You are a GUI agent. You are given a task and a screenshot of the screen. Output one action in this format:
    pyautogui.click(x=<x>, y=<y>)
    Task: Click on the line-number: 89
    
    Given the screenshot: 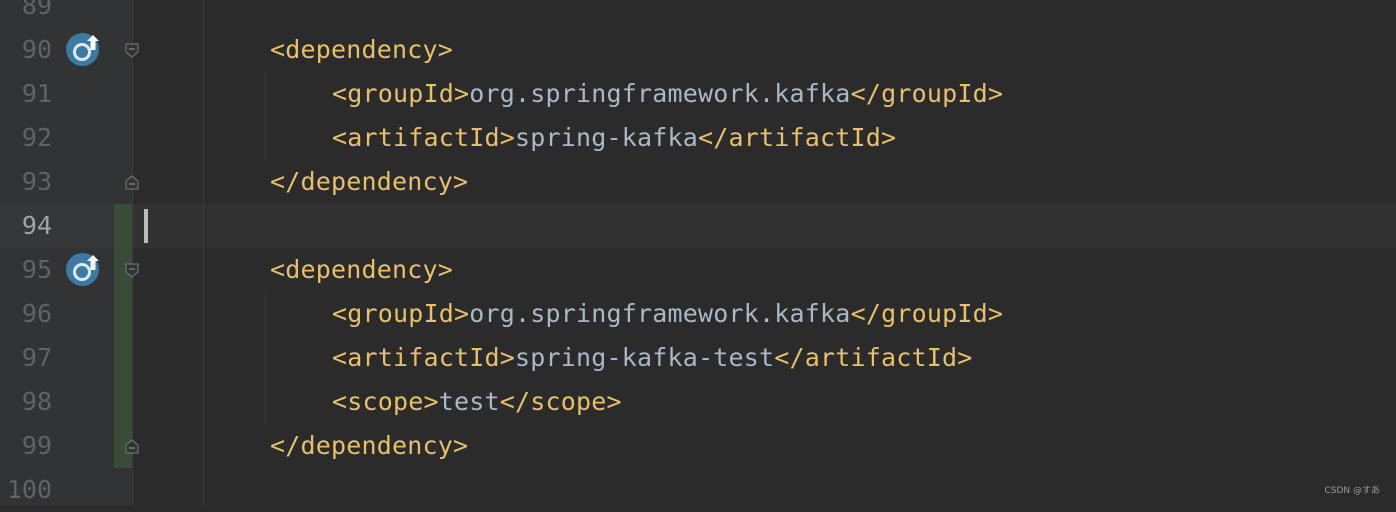 What is the action you would take?
    pyautogui.click(x=26, y=14)
    